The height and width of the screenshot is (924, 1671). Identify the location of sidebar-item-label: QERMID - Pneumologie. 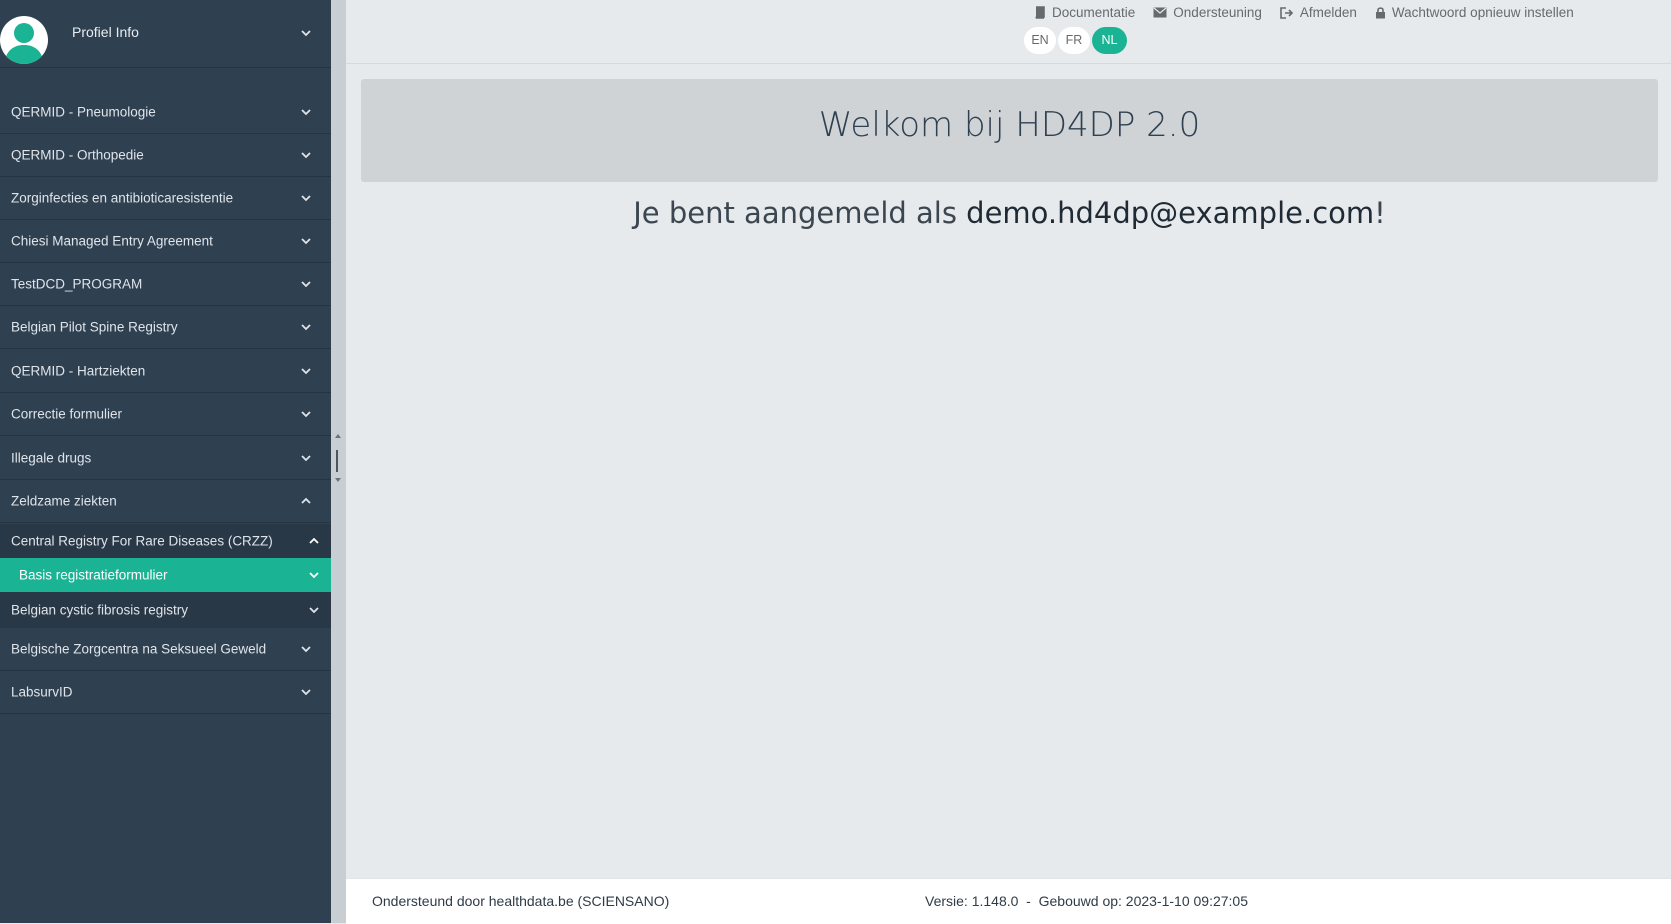
(83, 112).